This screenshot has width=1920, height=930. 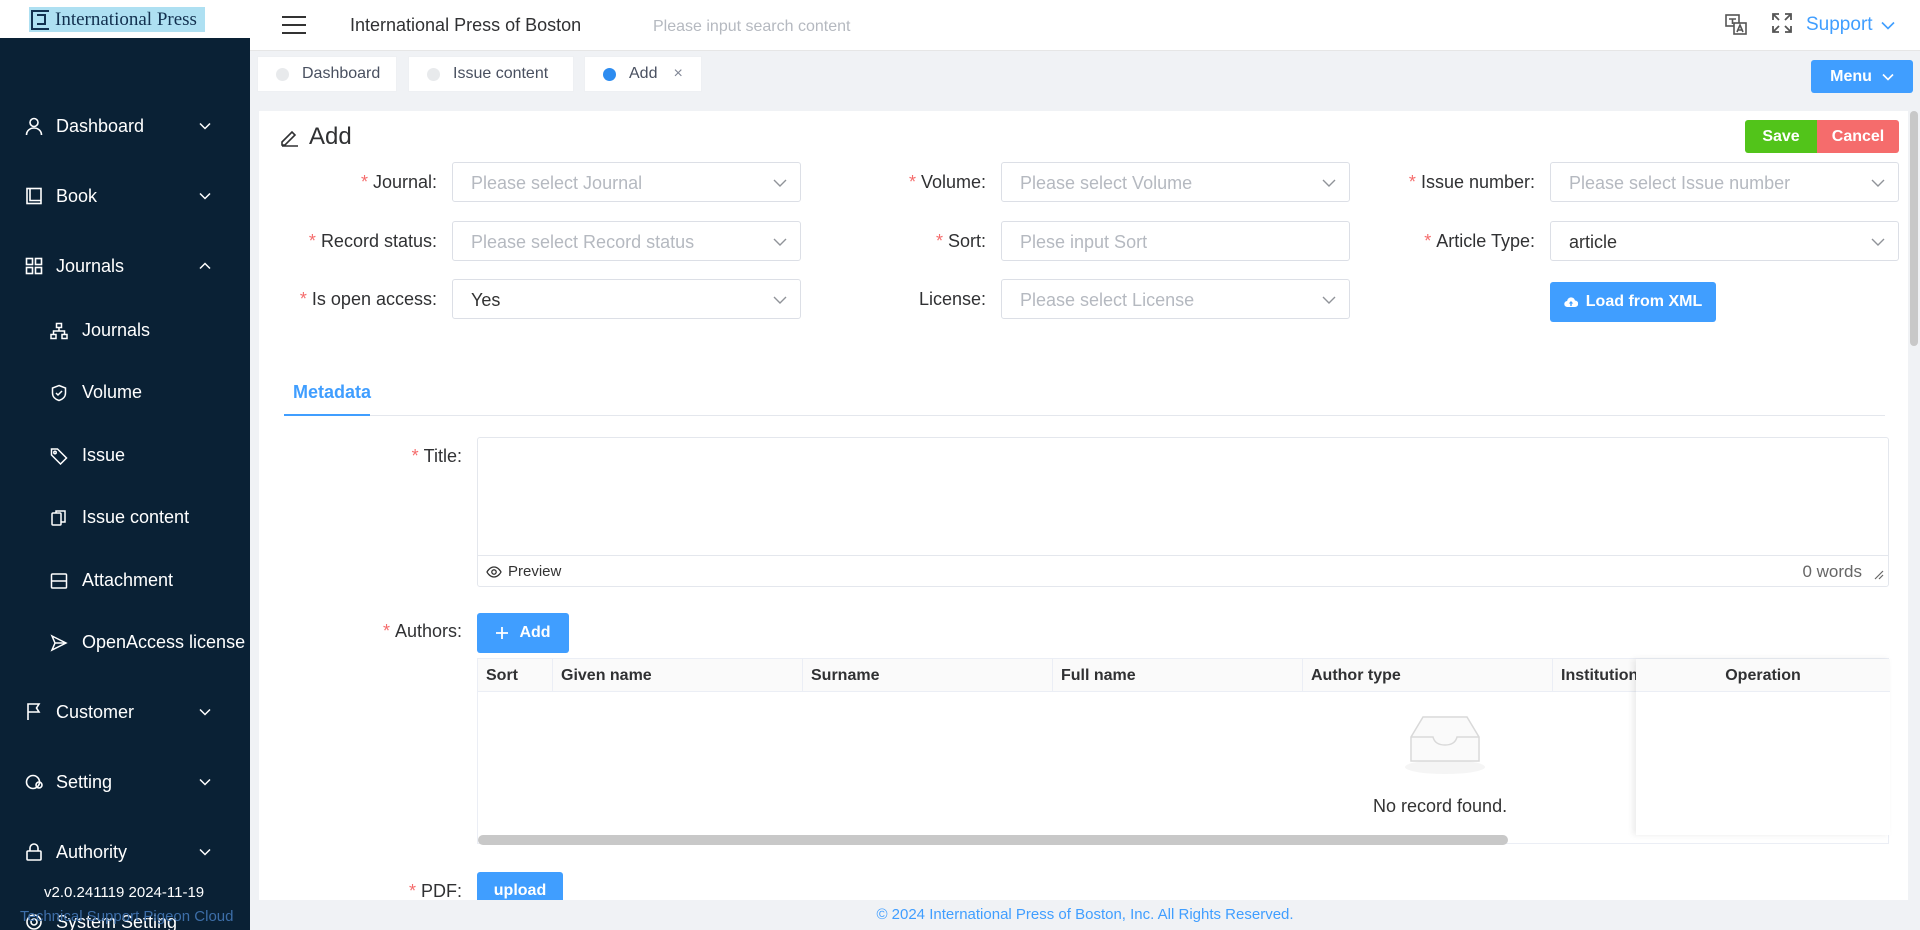 What do you see at coordinates (34, 126) in the screenshot?
I see `user-icon` at bounding box center [34, 126].